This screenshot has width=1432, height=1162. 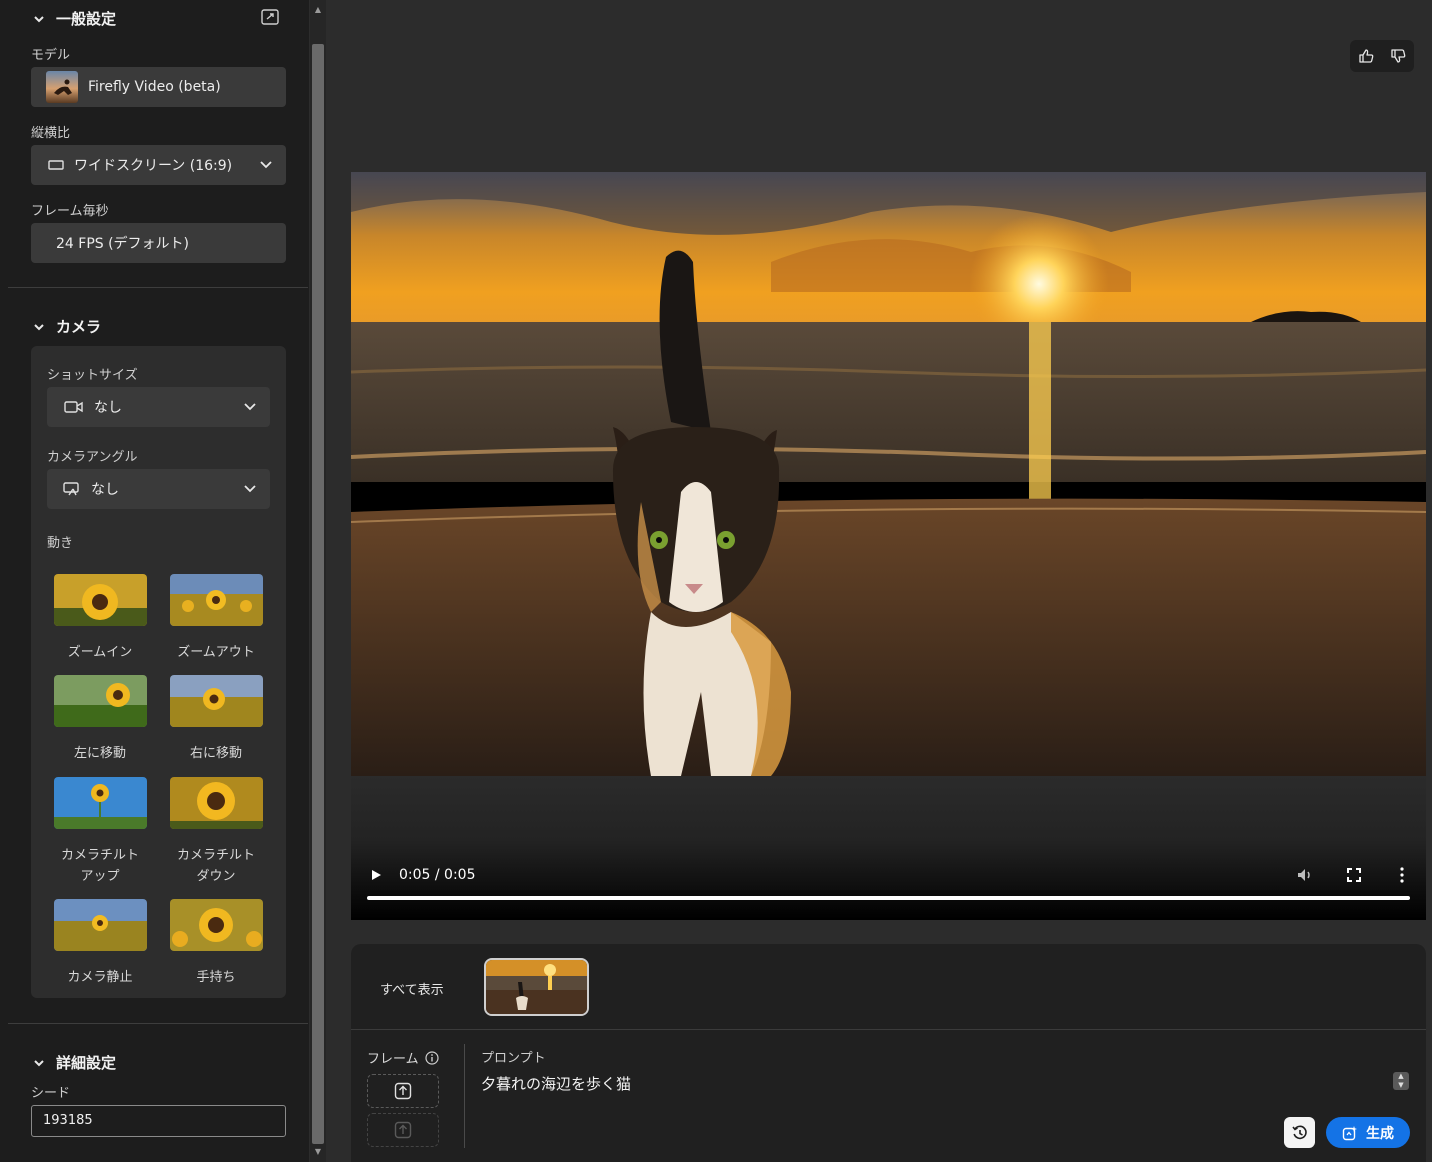 What do you see at coordinates (318, 594) in the screenshot?
I see `scrollbar-thumb` at bounding box center [318, 594].